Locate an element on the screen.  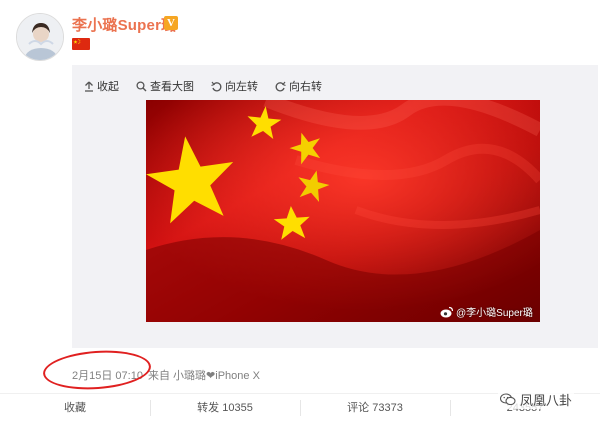
view-large-button: 查看大图 is located at coordinates (165, 86).